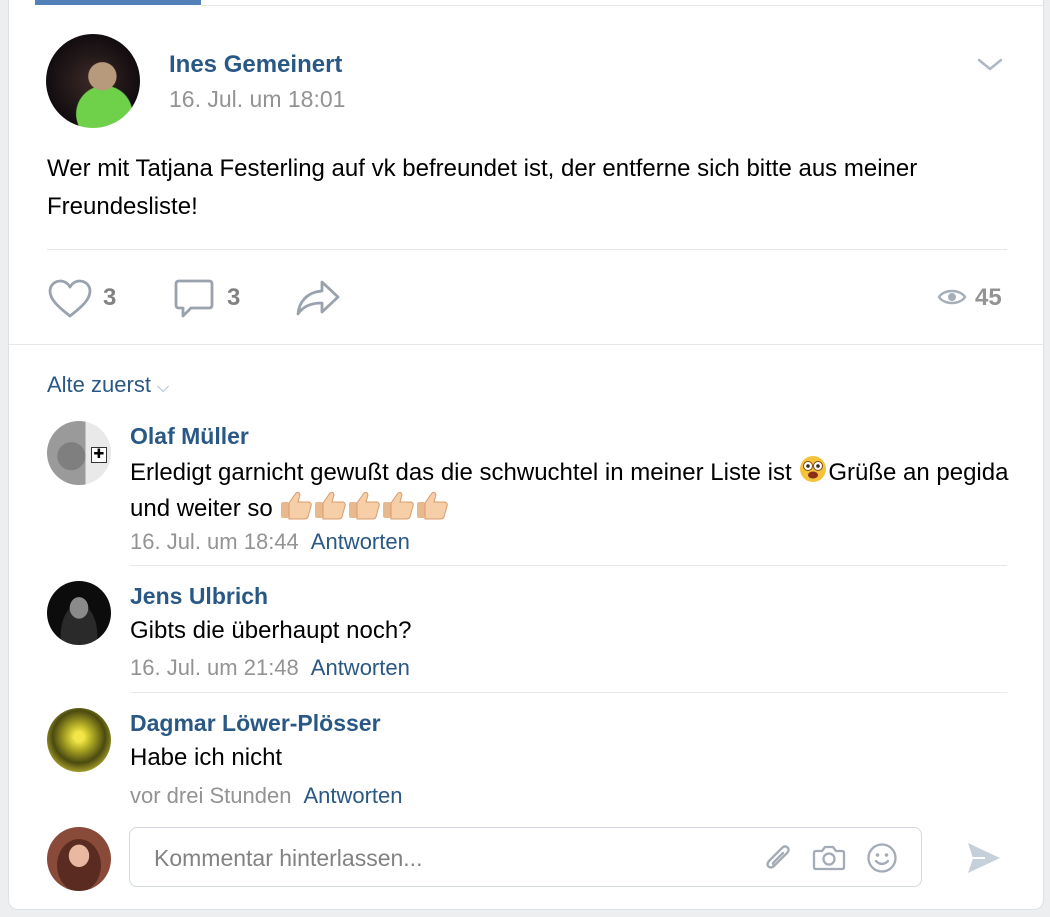 The image size is (1050, 917). What do you see at coordinates (882, 858) in the screenshot?
I see `smile-icon` at bounding box center [882, 858].